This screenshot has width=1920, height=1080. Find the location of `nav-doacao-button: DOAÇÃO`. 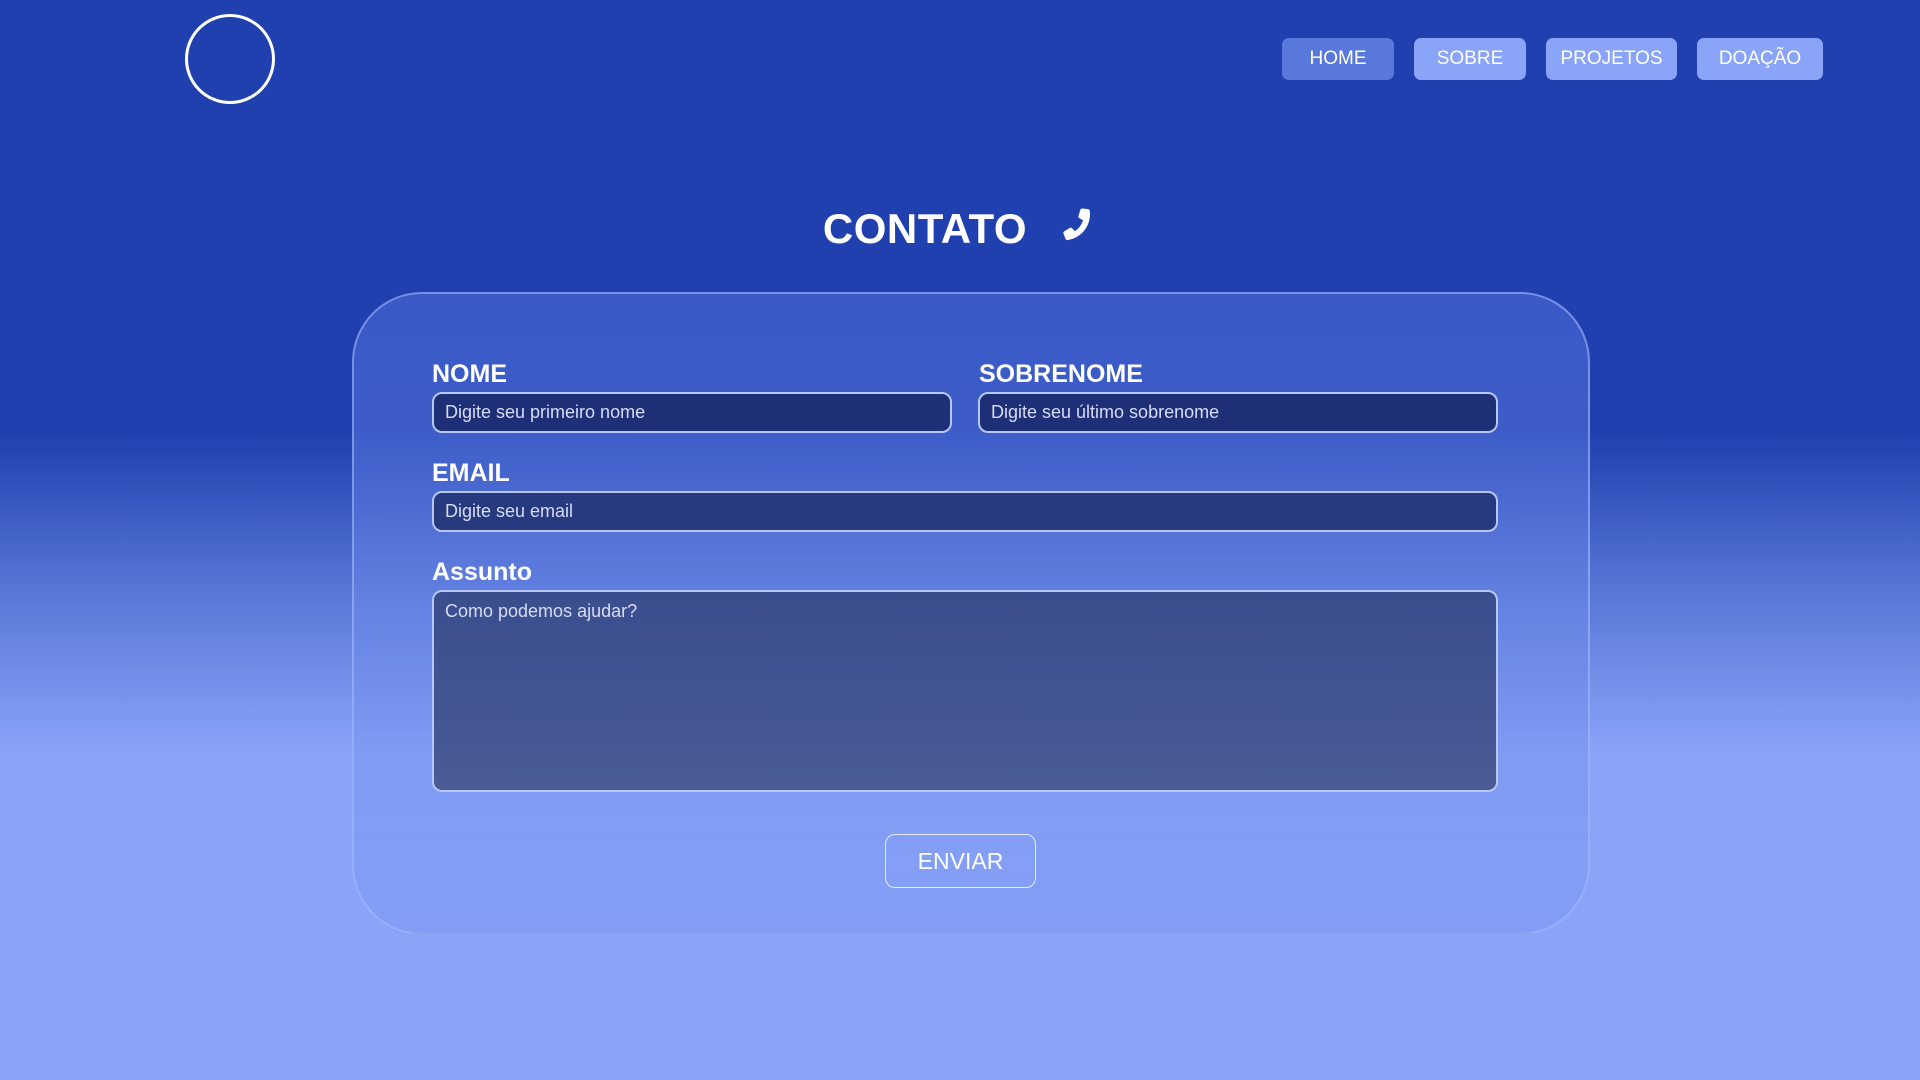

nav-doacao-button: DOAÇÃO is located at coordinates (1760, 59).